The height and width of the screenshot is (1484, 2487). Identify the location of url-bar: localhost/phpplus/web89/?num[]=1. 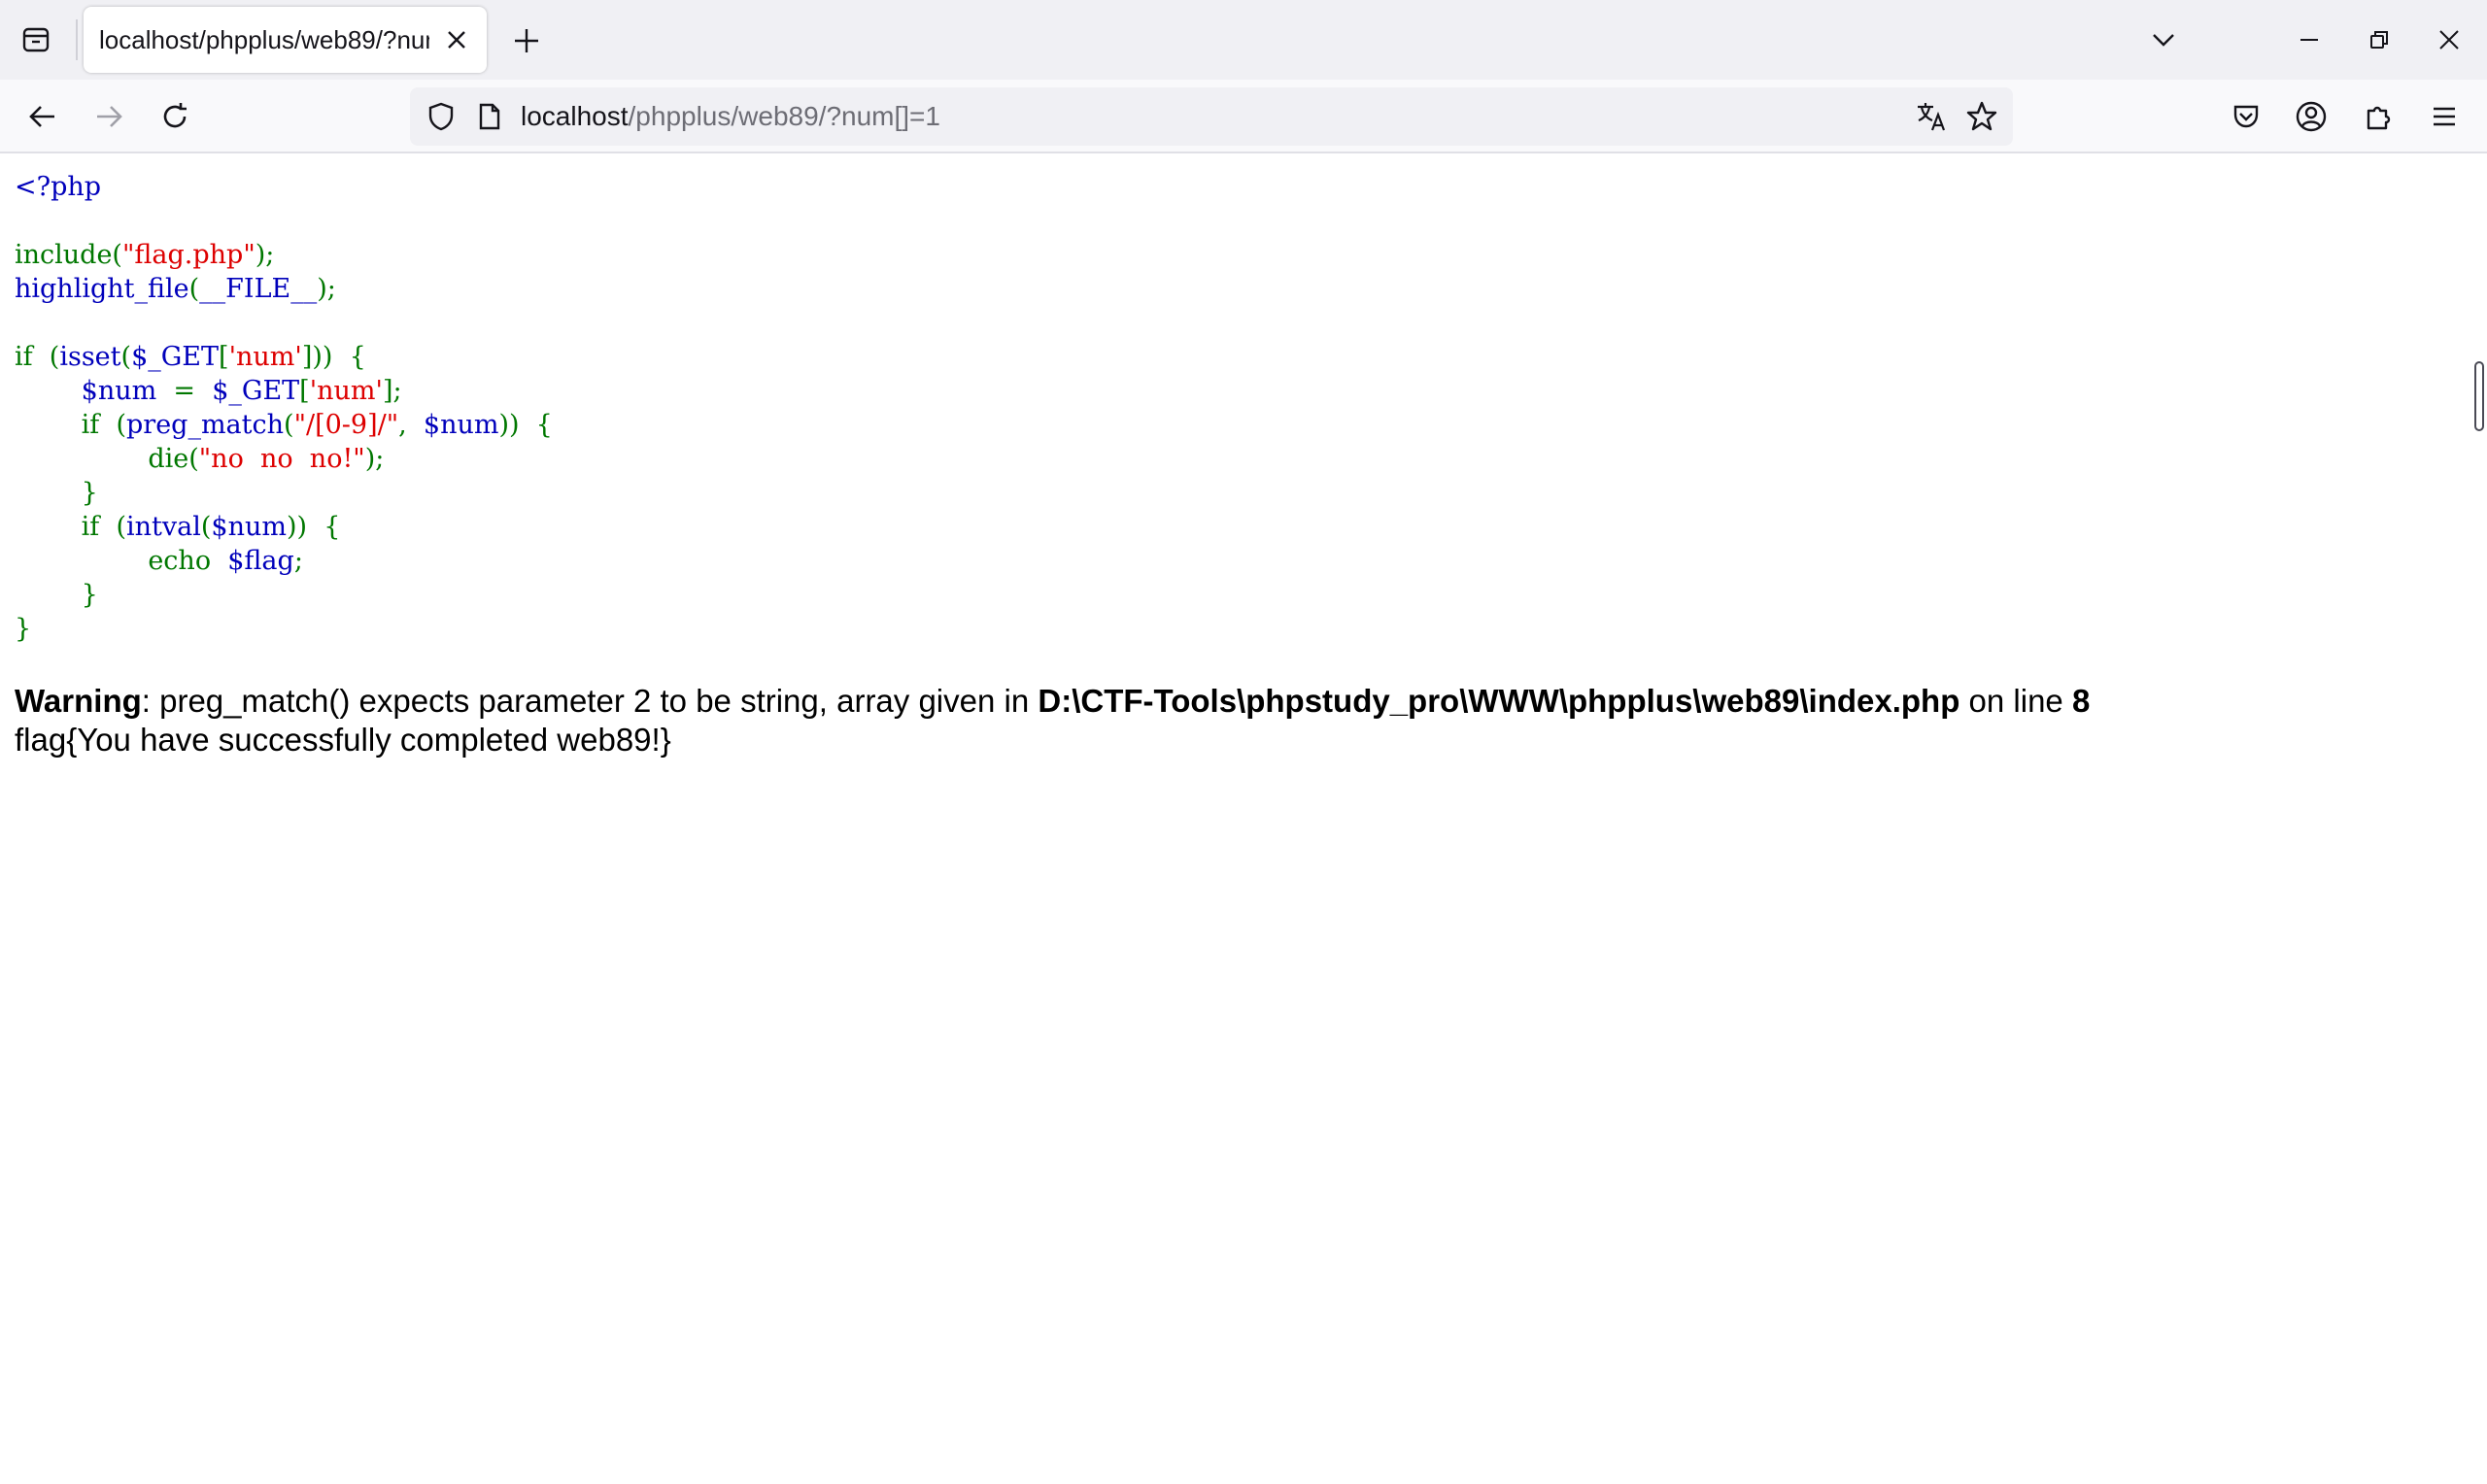
(1211, 116).